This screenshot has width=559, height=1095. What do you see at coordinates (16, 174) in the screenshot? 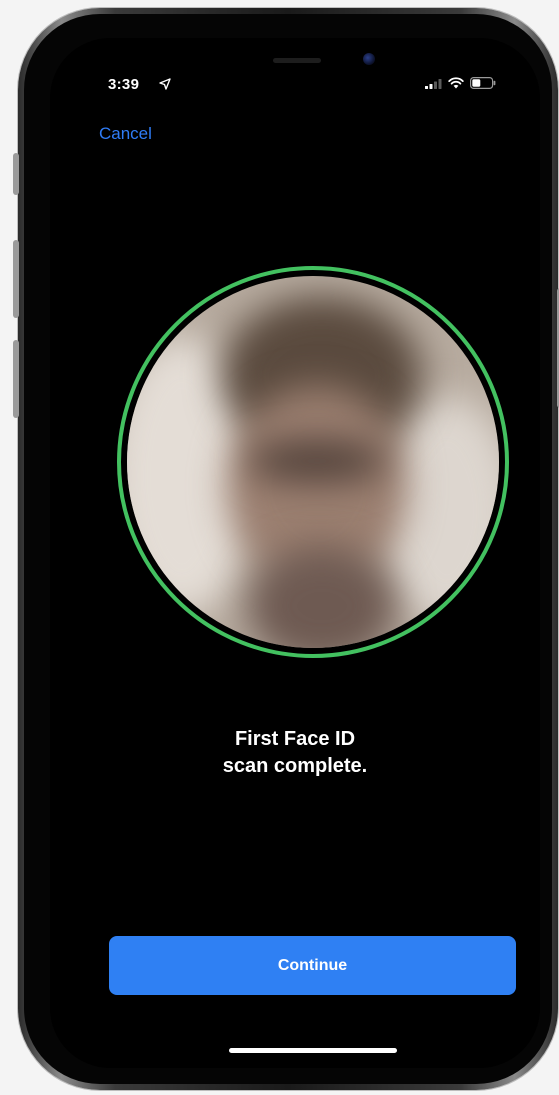
I see `silent-switch` at bounding box center [16, 174].